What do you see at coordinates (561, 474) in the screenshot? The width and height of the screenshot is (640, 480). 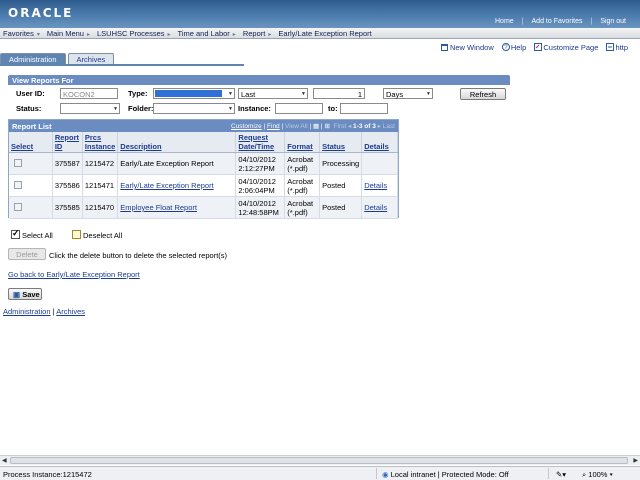 I see `protected-mode-icon: ✎▾` at bounding box center [561, 474].